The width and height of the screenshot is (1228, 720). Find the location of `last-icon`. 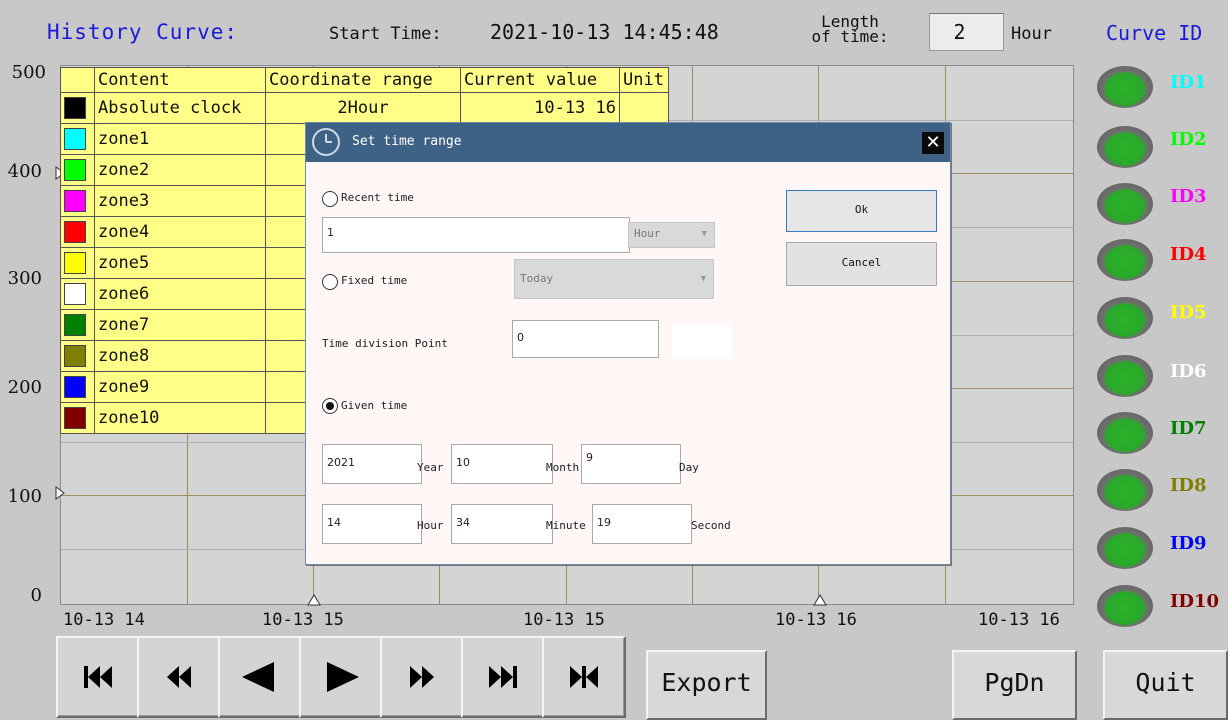

last-icon is located at coordinates (503, 677).